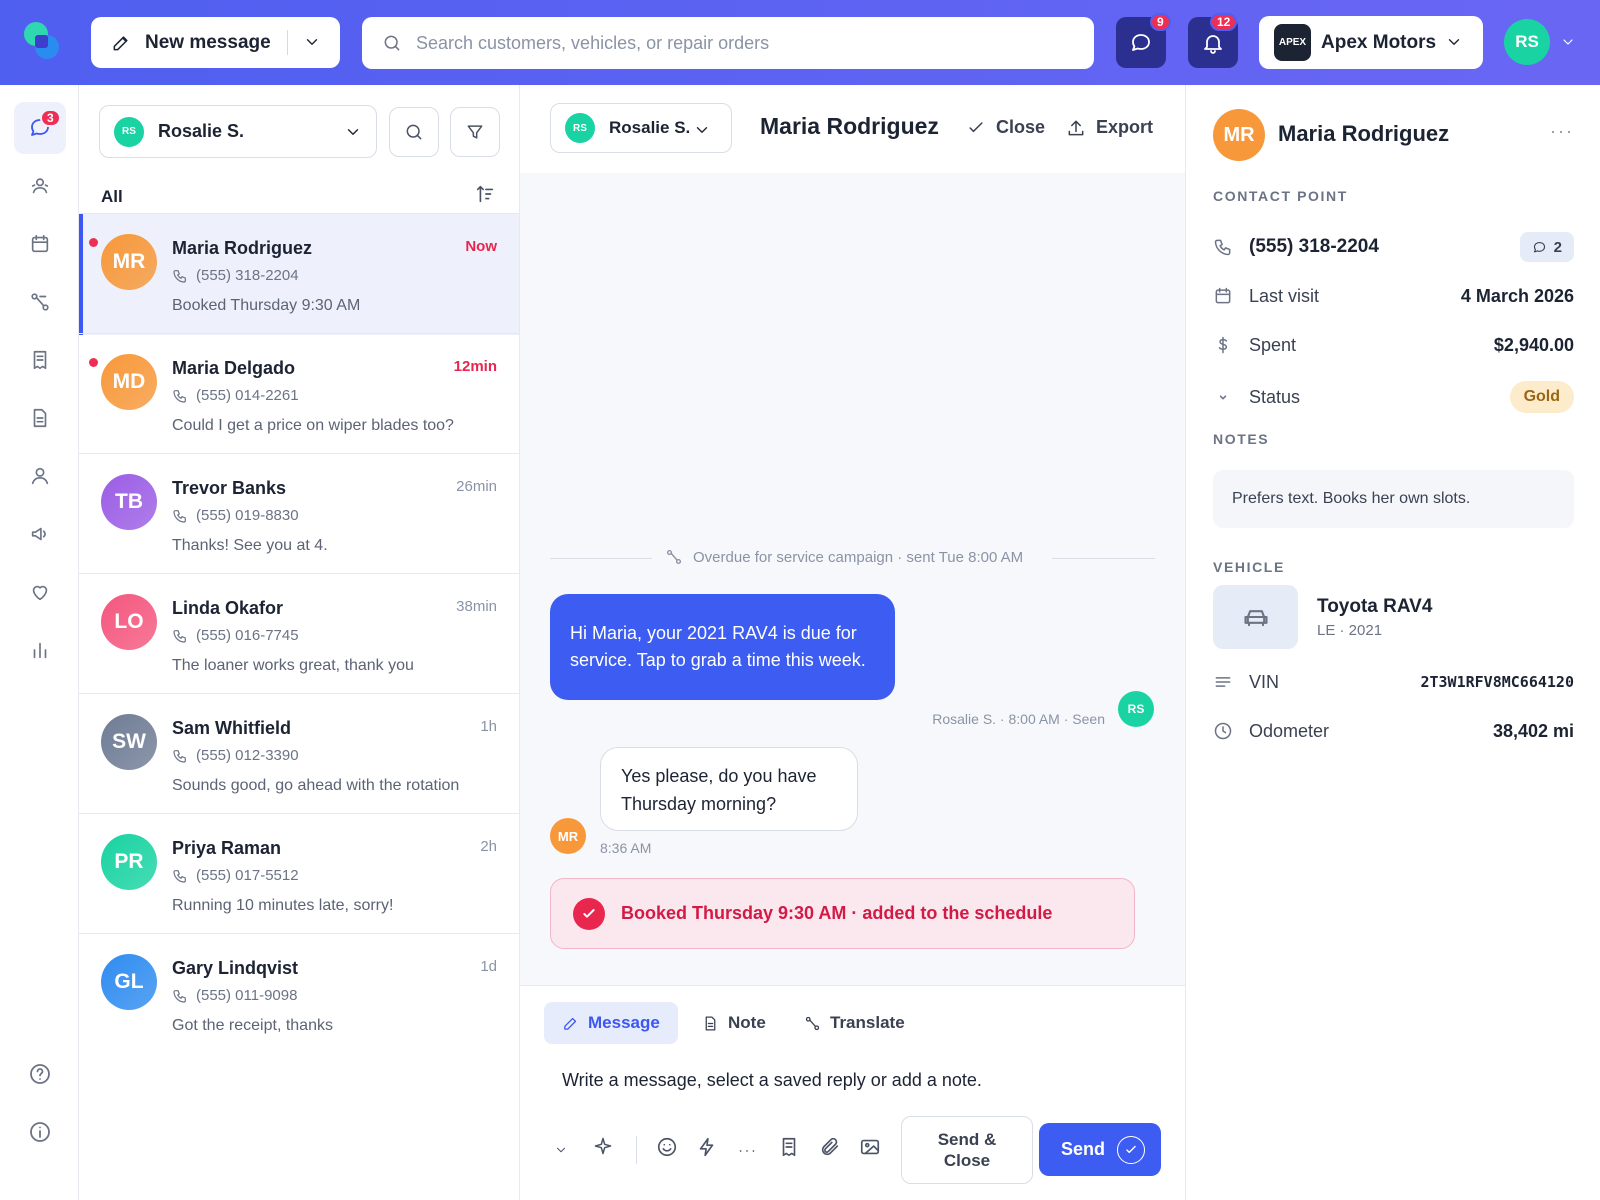  Describe the element at coordinates (1541, 397) in the screenshot. I see `status-badge: Gold` at that location.